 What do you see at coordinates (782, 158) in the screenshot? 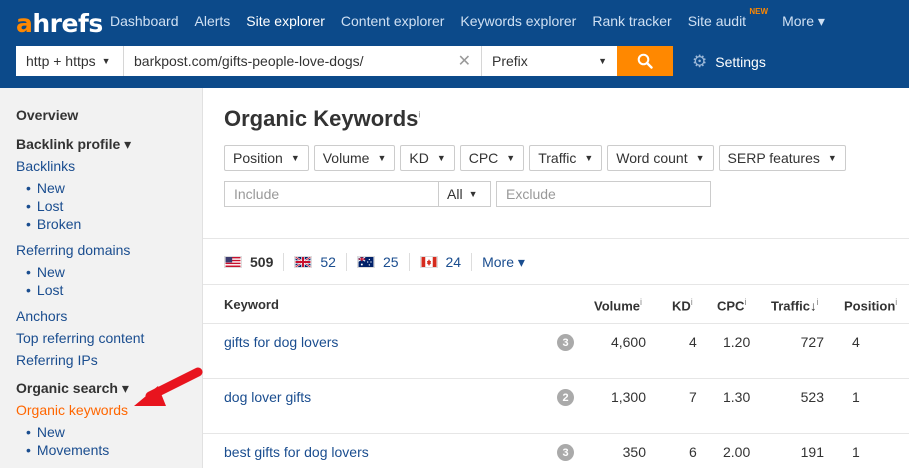
I see `filter-serp-features: SERP features ▼` at bounding box center [782, 158].